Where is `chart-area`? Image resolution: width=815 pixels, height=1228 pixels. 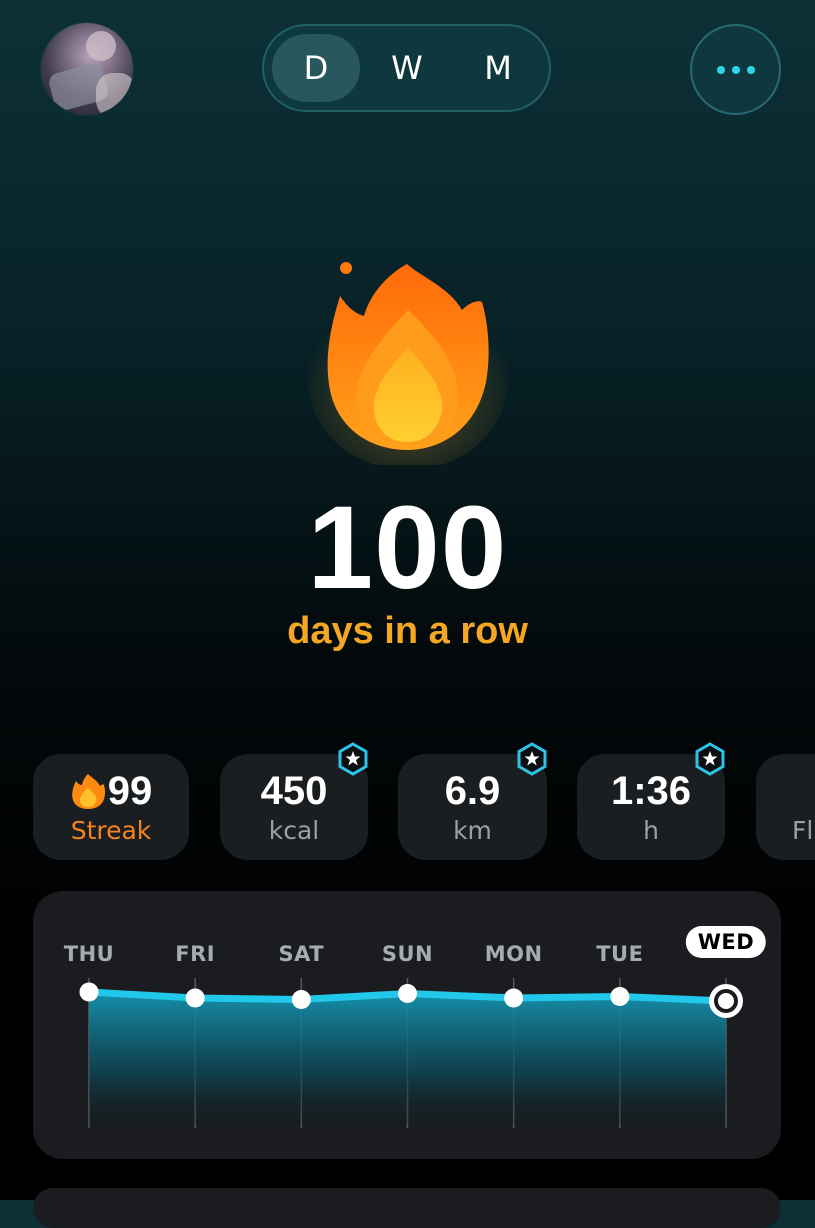 chart-area is located at coordinates (407, 1058).